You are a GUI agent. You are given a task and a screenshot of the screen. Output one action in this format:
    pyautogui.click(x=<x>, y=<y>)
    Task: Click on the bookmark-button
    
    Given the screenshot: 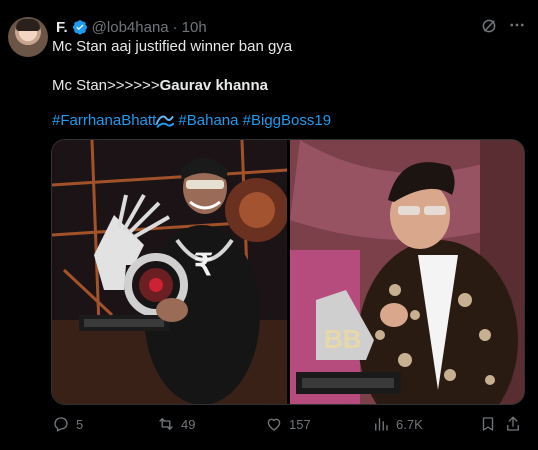 What is the action you would take?
    pyautogui.click(x=488, y=424)
    